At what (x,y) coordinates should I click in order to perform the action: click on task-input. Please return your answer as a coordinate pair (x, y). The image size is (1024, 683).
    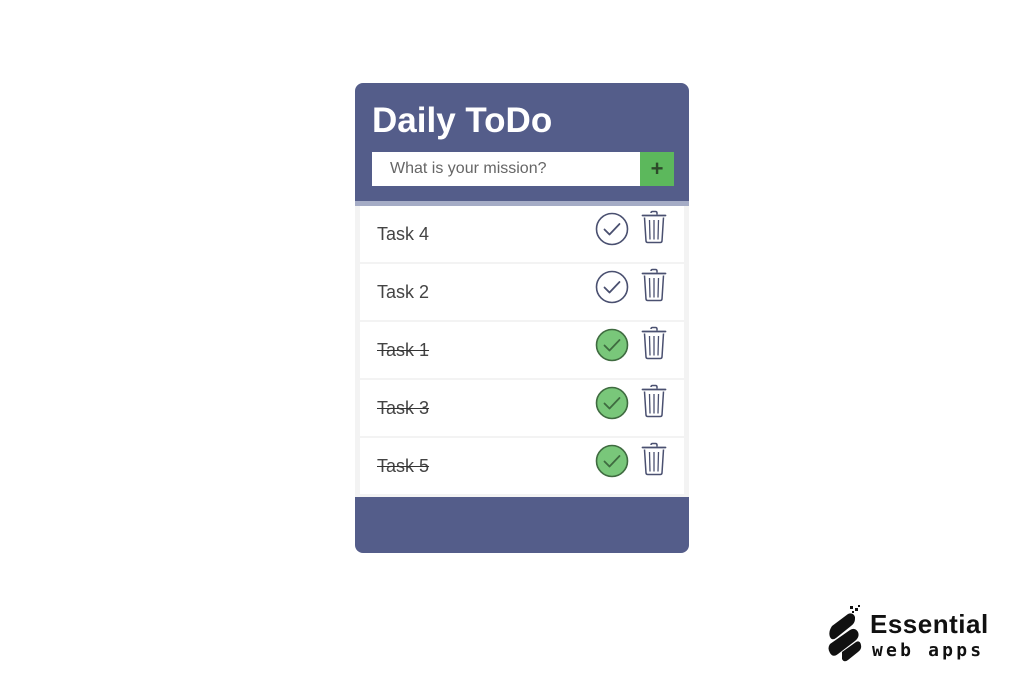
    Looking at the image, I should click on (506, 169).